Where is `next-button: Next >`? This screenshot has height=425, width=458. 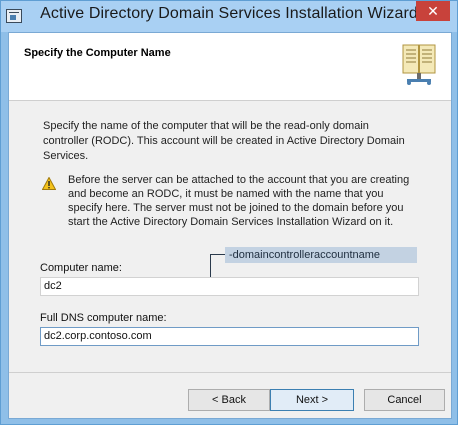 next-button: Next > is located at coordinates (312, 400).